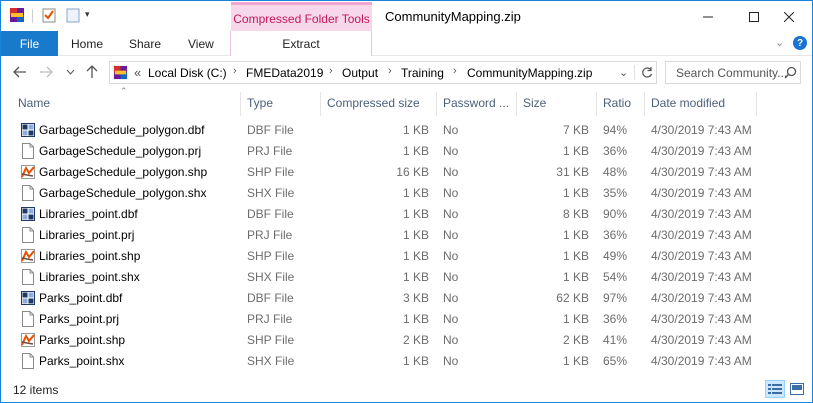  What do you see at coordinates (708, 16) in the screenshot?
I see `minimize-button` at bounding box center [708, 16].